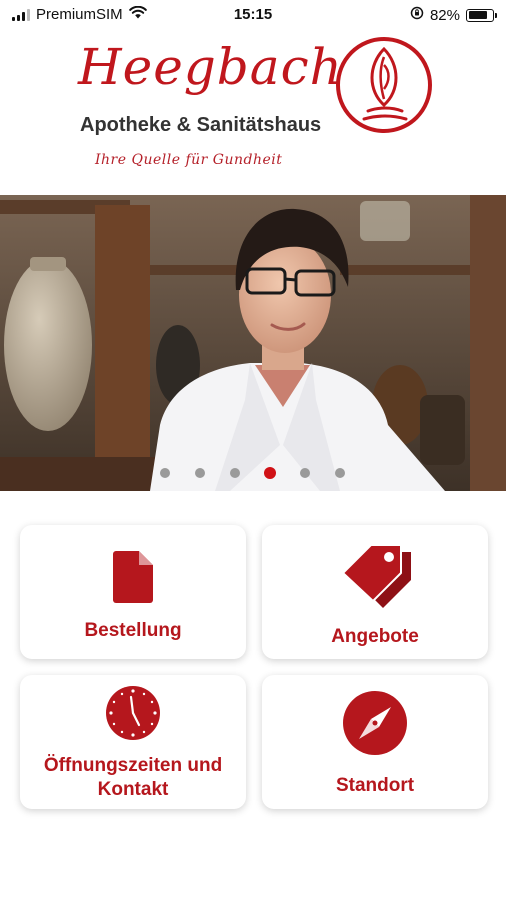  What do you see at coordinates (417, 15) in the screenshot?
I see `orientation-lock-icon` at bounding box center [417, 15].